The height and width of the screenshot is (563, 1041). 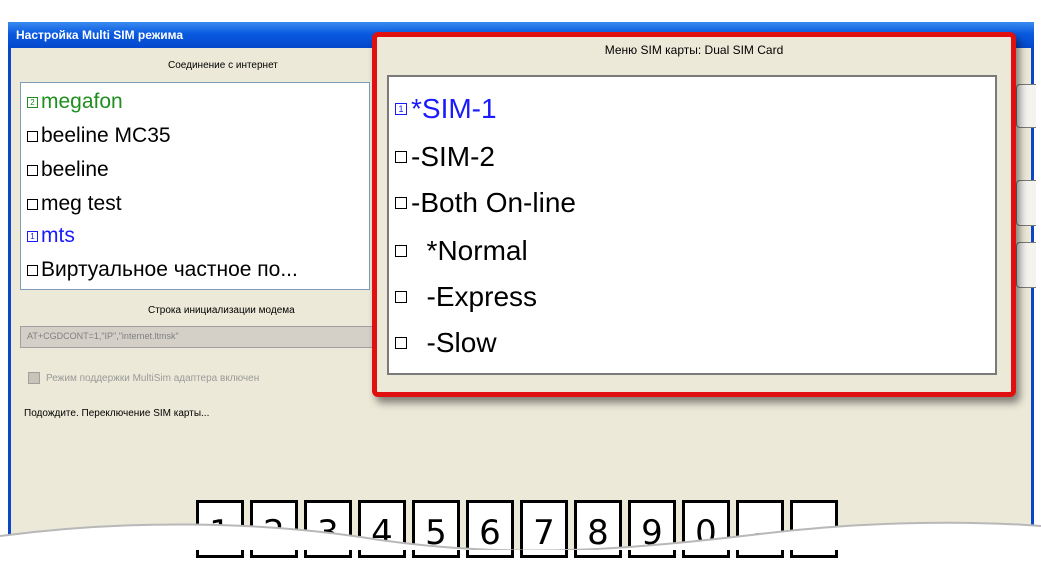 I want to click on list-item: -Slow, so click(x=446, y=343).